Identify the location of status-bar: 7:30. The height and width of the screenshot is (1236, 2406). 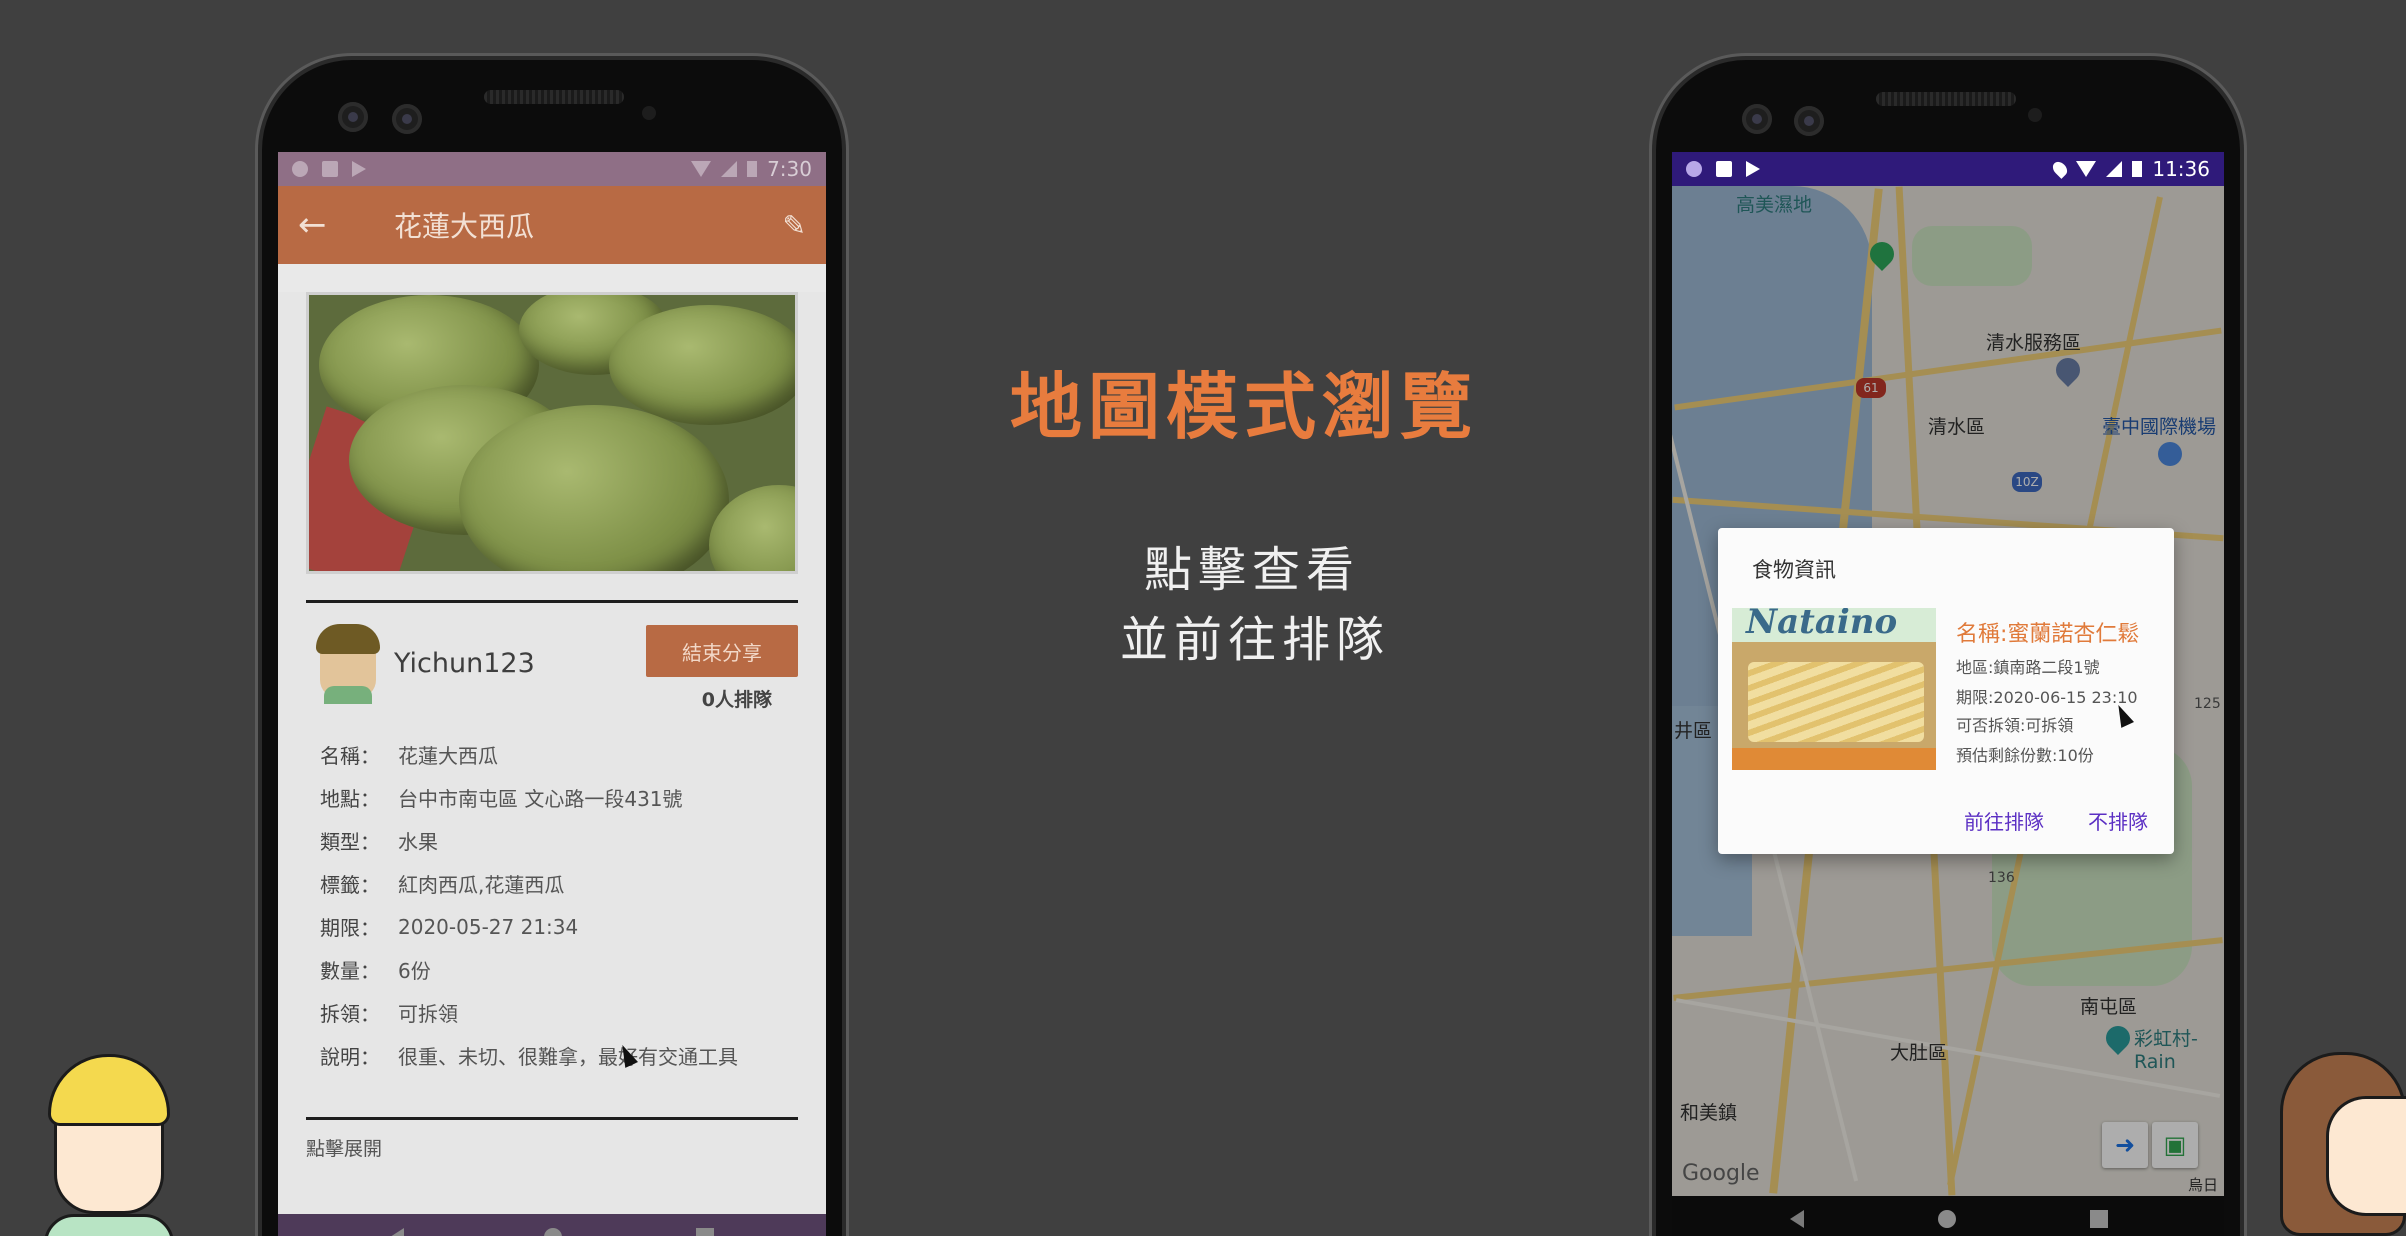
(552, 169).